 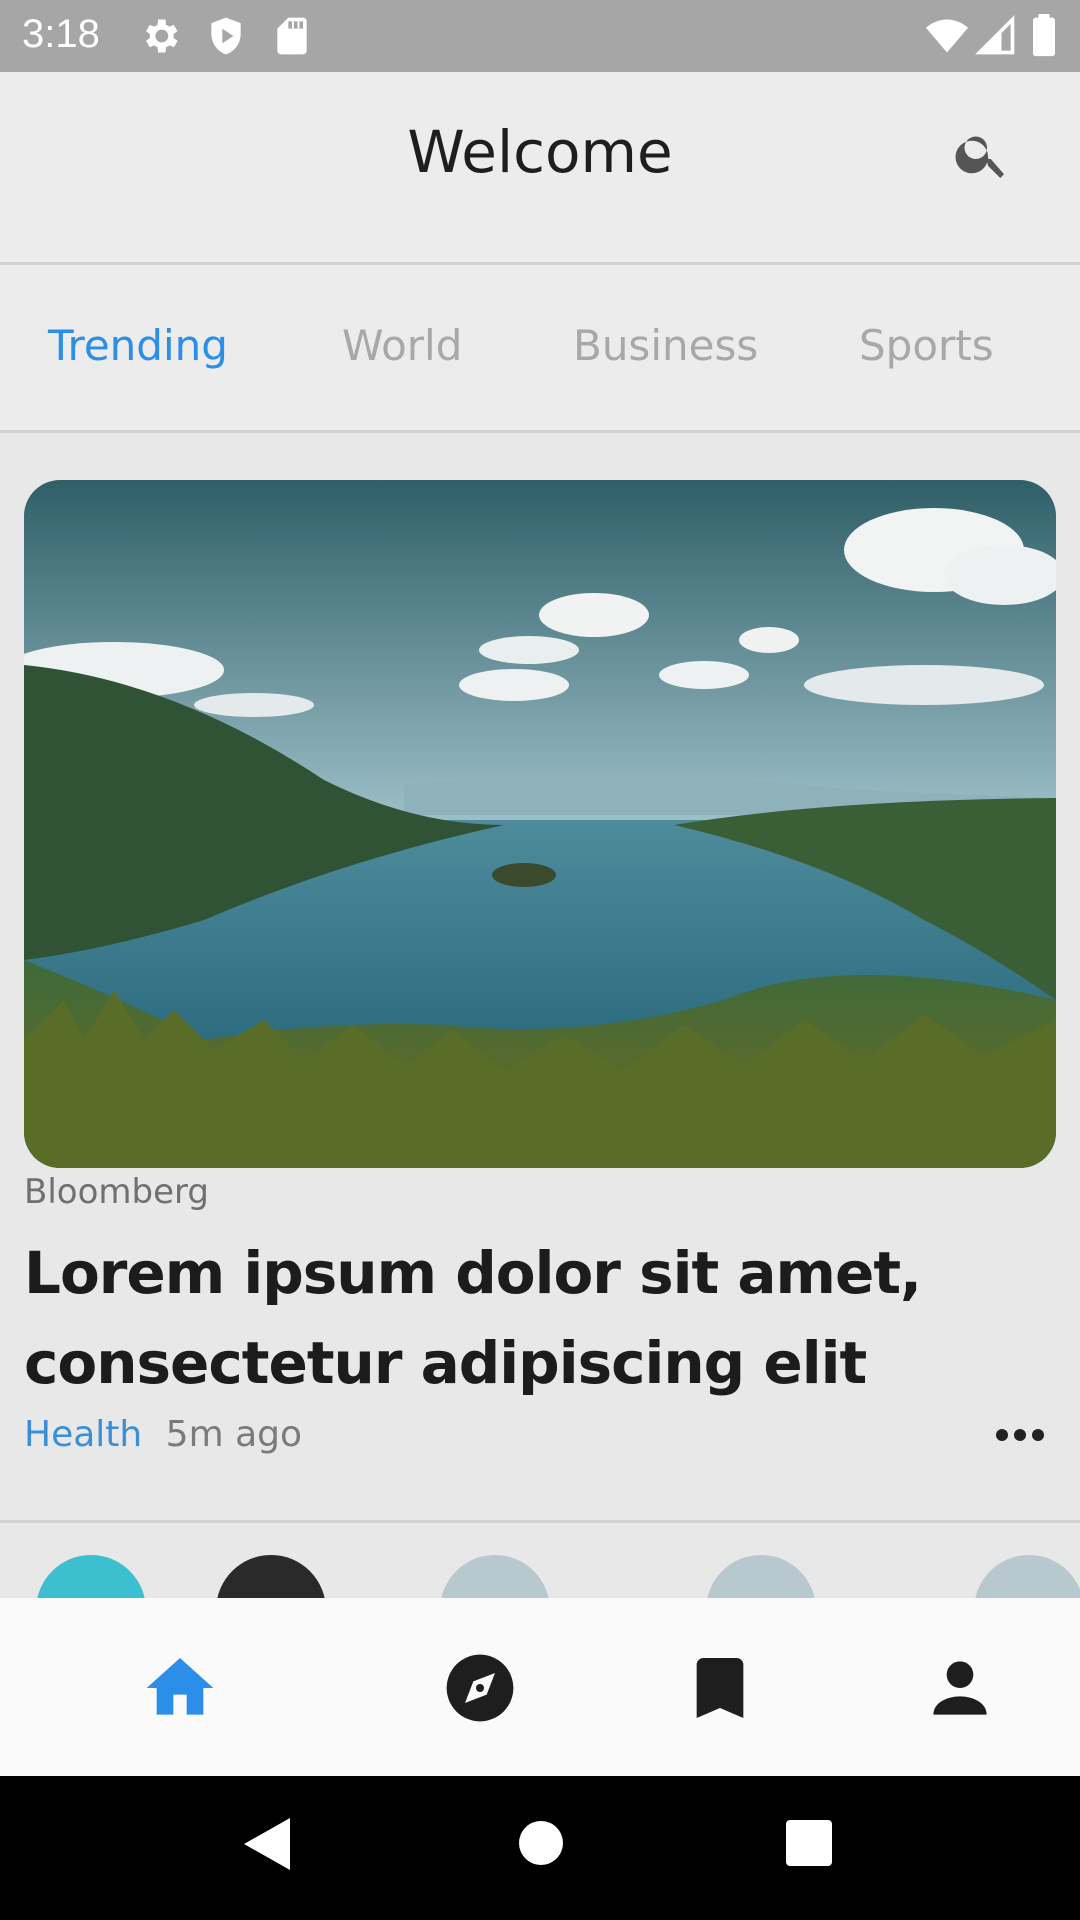 What do you see at coordinates (160, 38) in the screenshot?
I see `gear-icon` at bounding box center [160, 38].